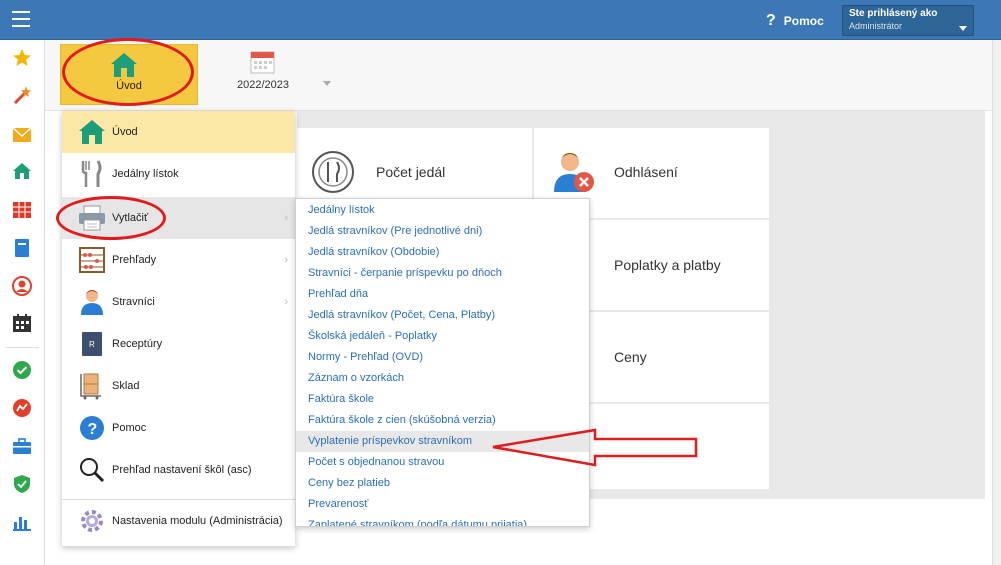 This screenshot has width=1001, height=565. What do you see at coordinates (893, 13) in the screenshot?
I see `user-caption: Ste prihlásený ako` at bounding box center [893, 13].